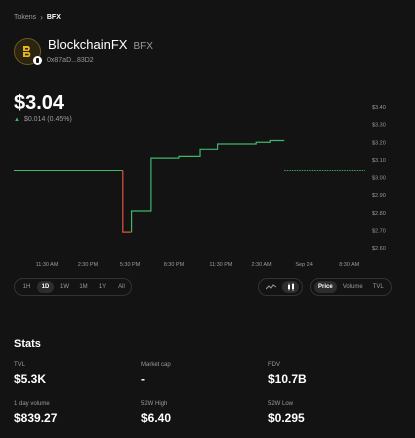 Image resolution: width=415 pixels, height=438 pixels. What do you see at coordinates (130, 265) in the screenshot?
I see `x-tick-label: 5:30 PM` at bounding box center [130, 265].